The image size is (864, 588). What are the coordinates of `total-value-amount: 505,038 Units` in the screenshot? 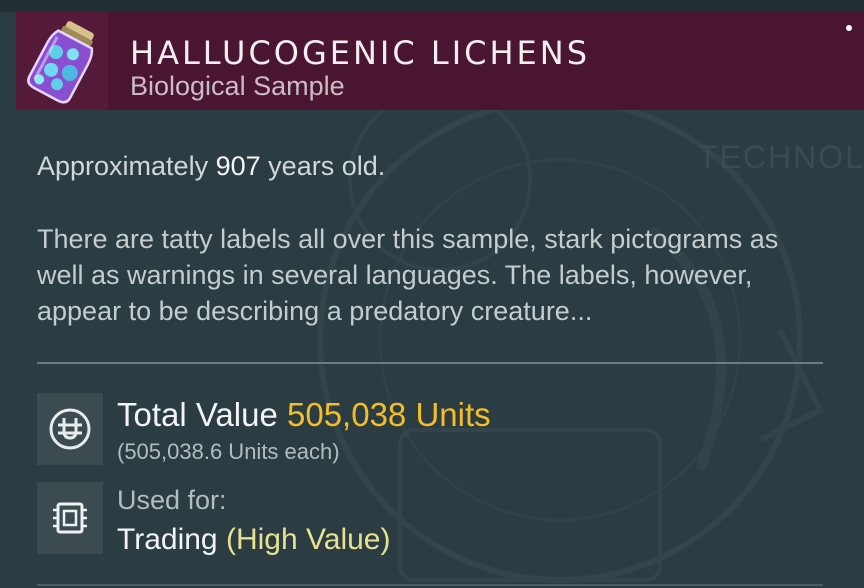 It's located at (389, 414).